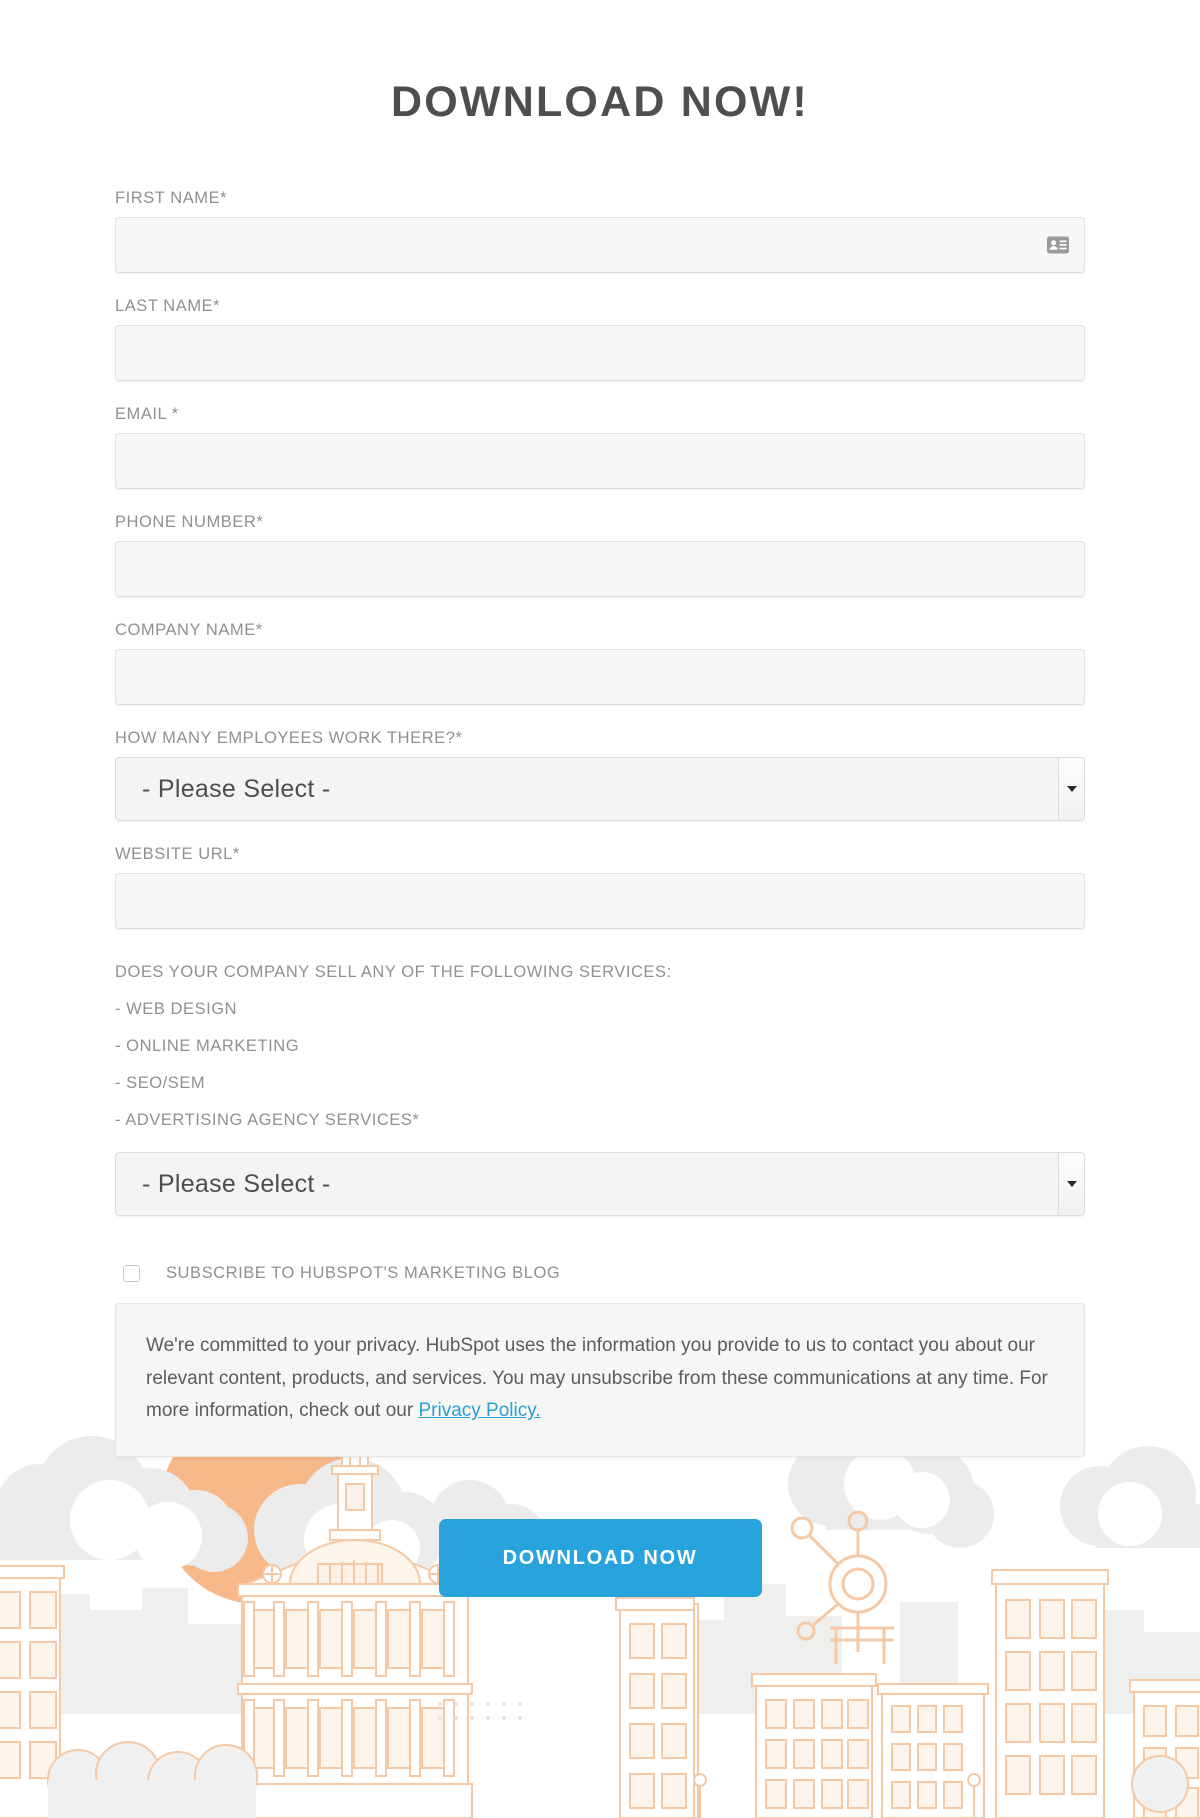 This screenshot has height=1818, width=1200. Describe the element at coordinates (176, 1009) in the screenshot. I see `service-item-web-design: - WEB DESIGN` at that location.